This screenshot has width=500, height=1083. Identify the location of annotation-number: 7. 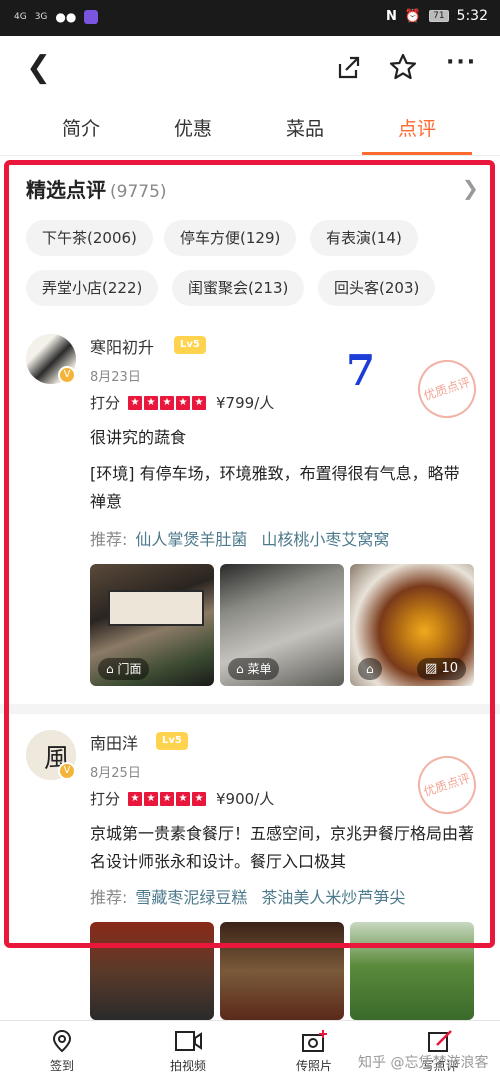
(361, 370).